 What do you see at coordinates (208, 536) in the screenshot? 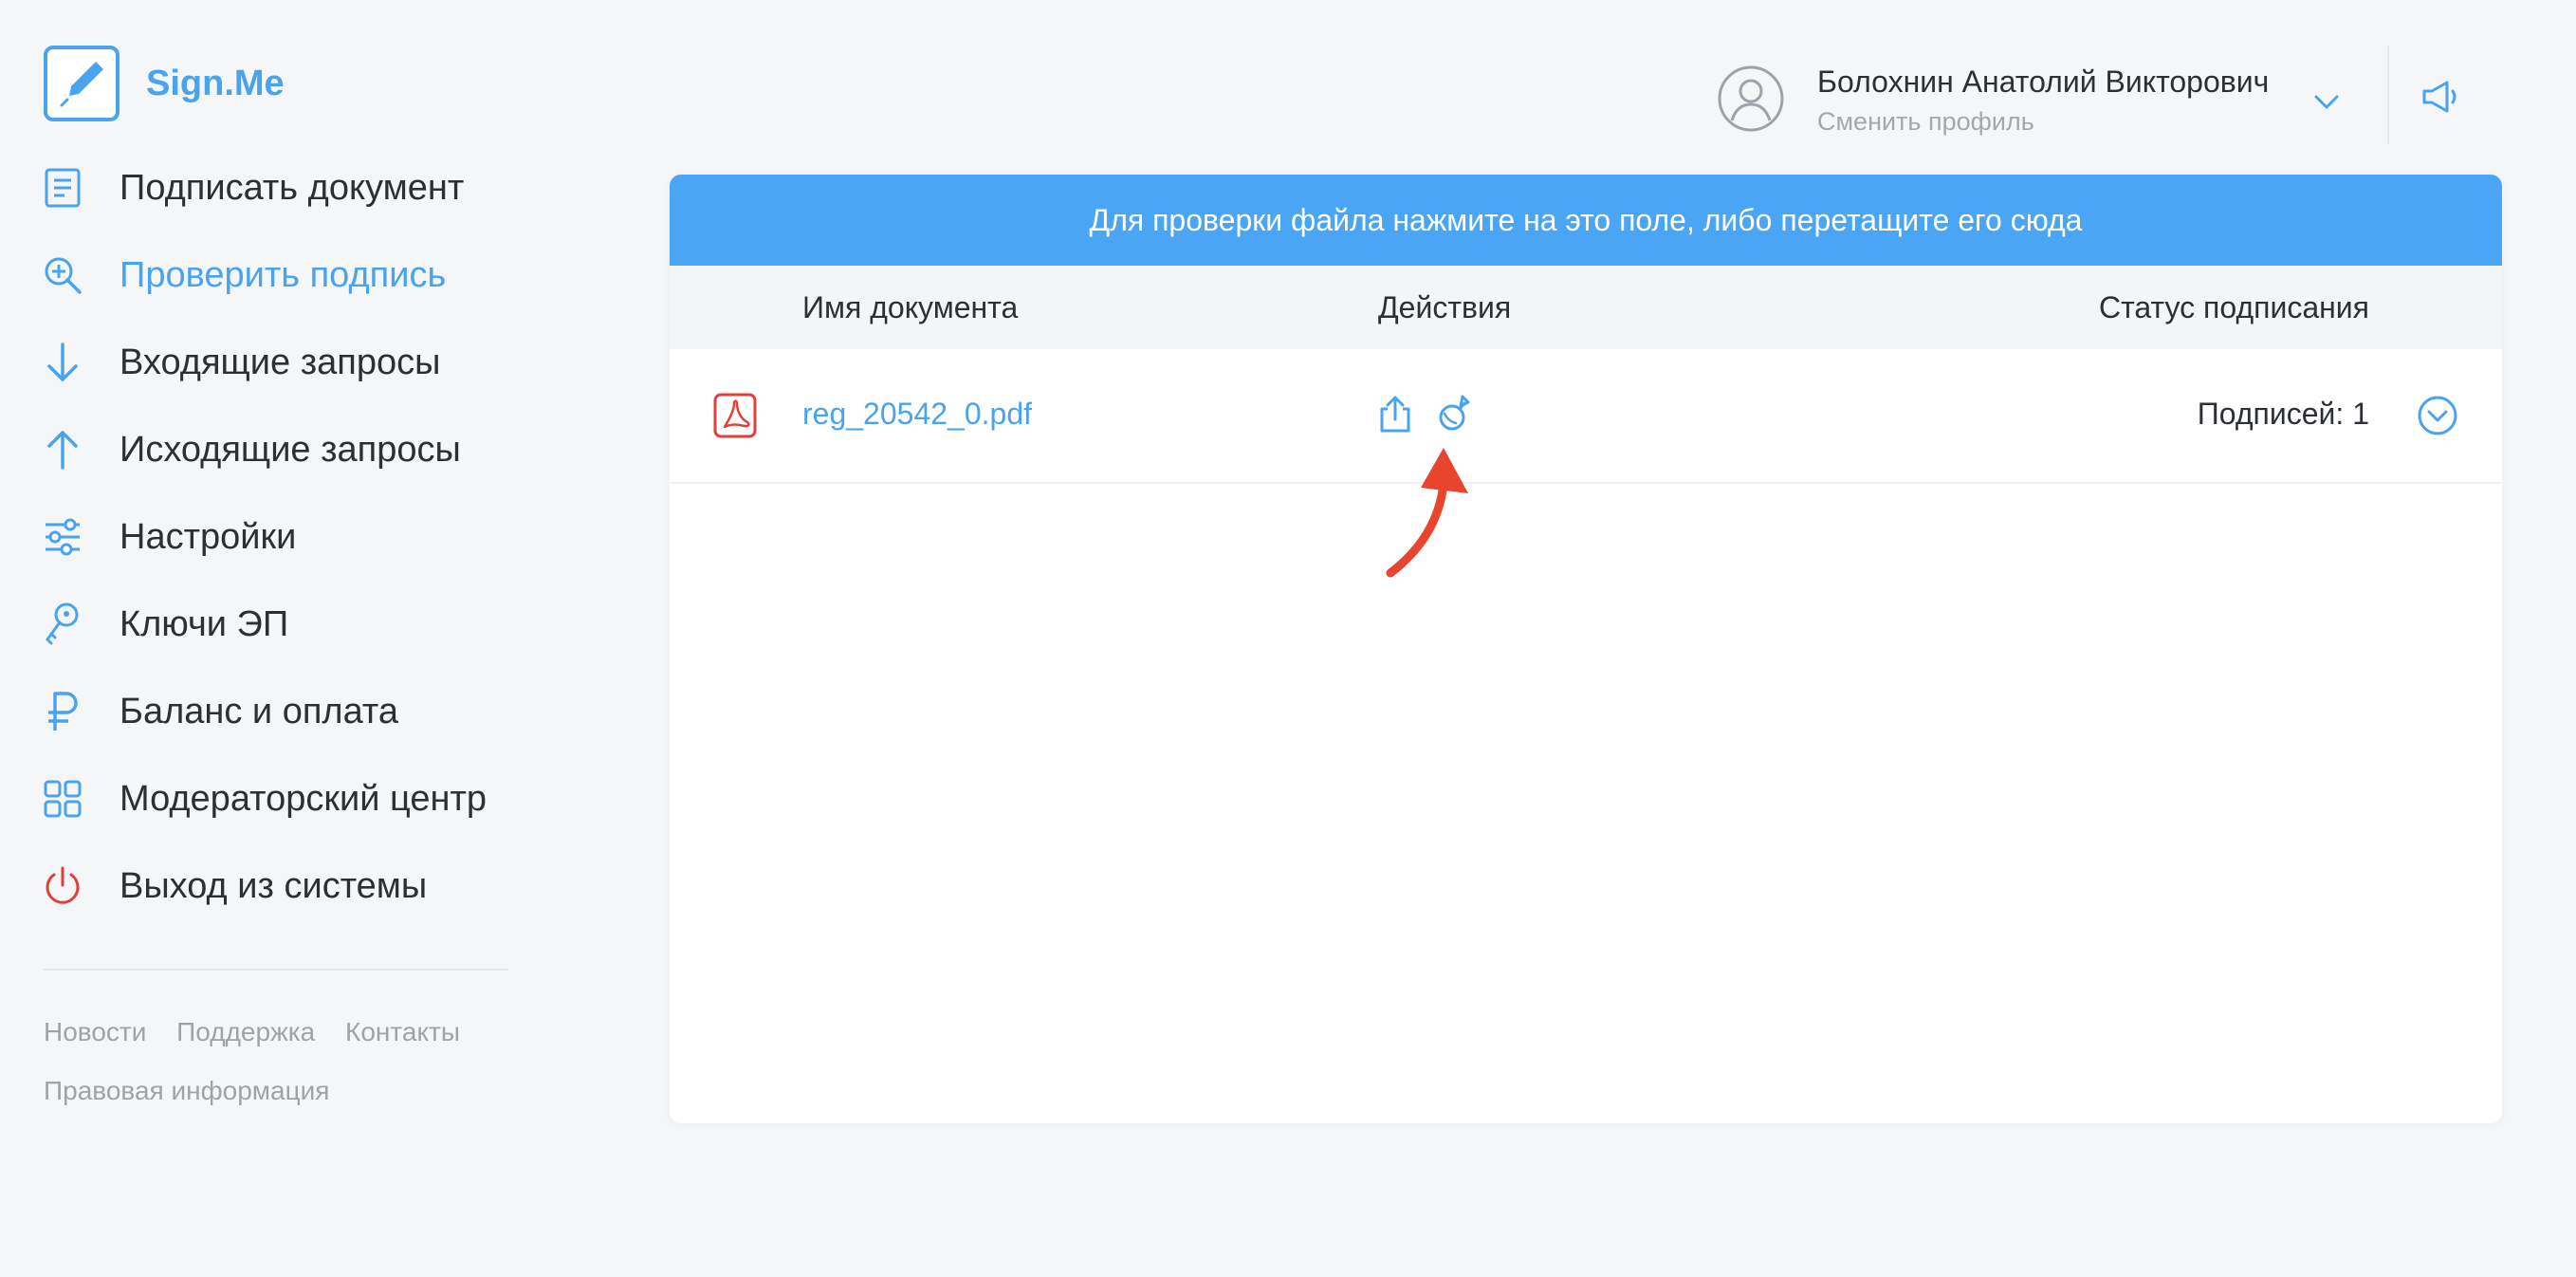
I see `sidebar-item-label: Настройки` at bounding box center [208, 536].